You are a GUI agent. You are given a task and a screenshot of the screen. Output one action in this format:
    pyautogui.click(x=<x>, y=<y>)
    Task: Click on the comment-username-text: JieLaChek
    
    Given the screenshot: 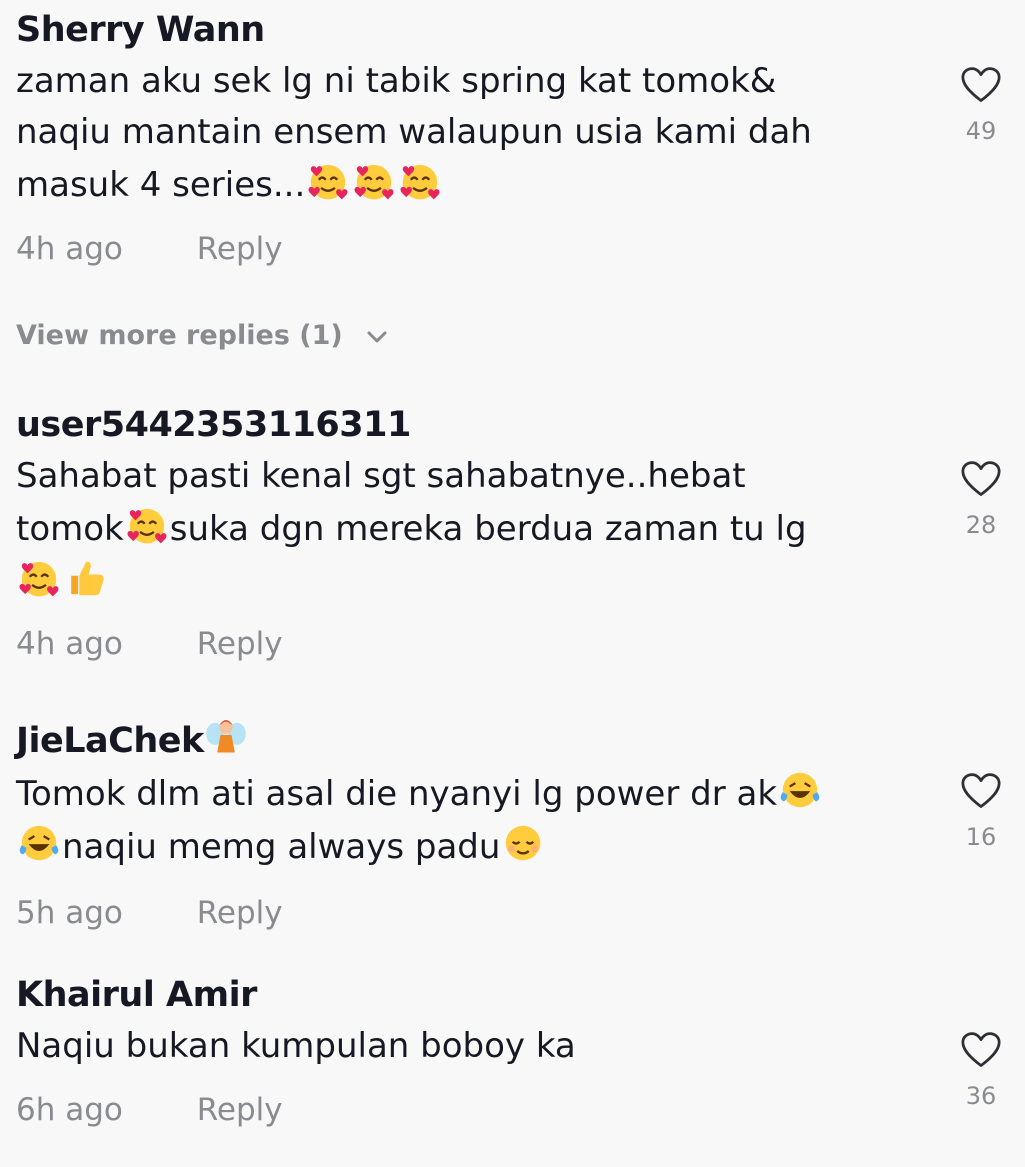 What is the action you would take?
    pyautogui.click(x=110, y=741)
    